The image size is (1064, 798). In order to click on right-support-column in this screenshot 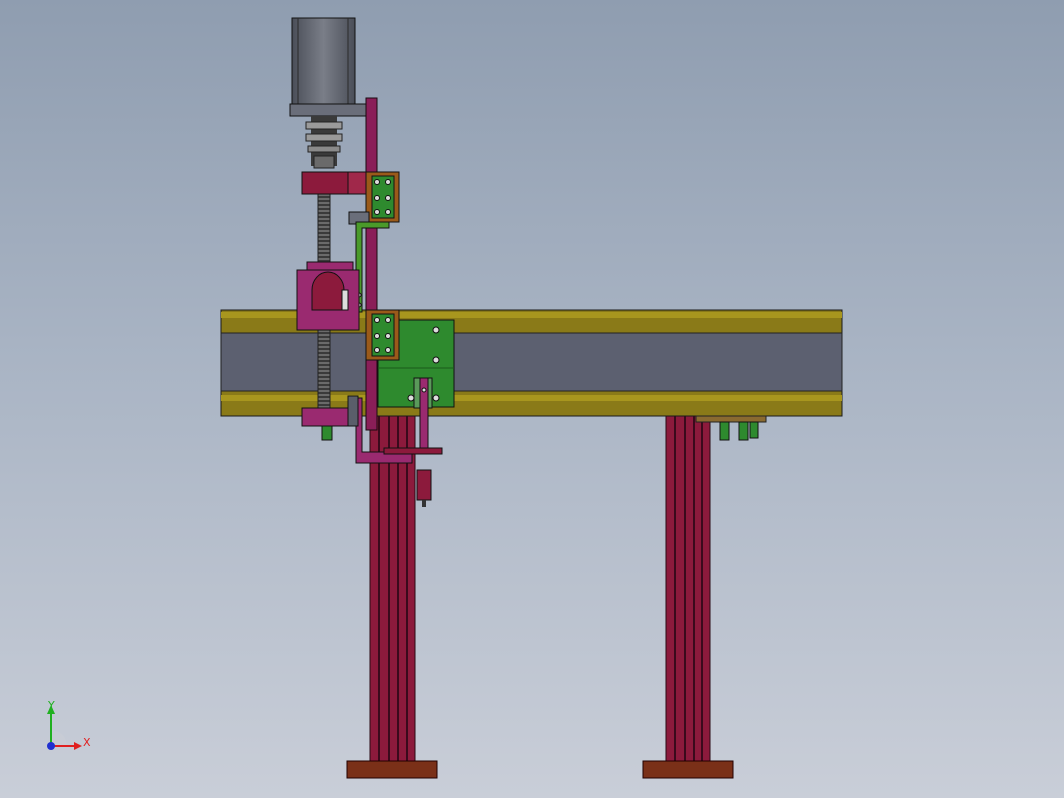, I will do `click(688, 596)`.